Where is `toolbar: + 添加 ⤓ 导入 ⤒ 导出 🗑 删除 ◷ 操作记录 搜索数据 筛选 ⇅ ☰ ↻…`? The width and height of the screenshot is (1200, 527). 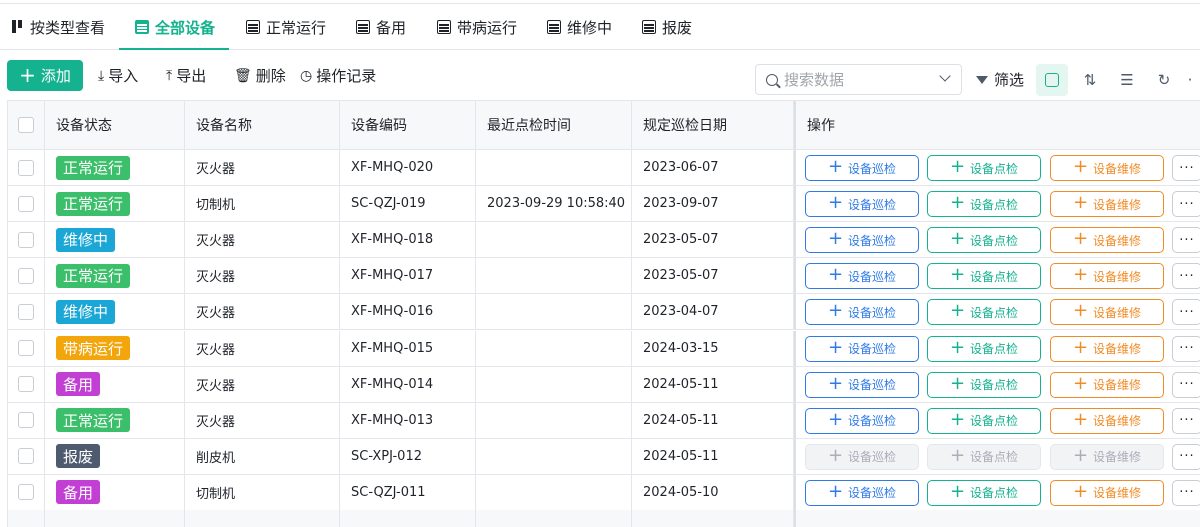 toolbar: + 添加 ⤓ 导入 ⤒ 导出 🗑 删除 ◷ 操作记录 搜索数据 筛选 ⇅ ☰ ↻… is located at coordinates (600, 75).